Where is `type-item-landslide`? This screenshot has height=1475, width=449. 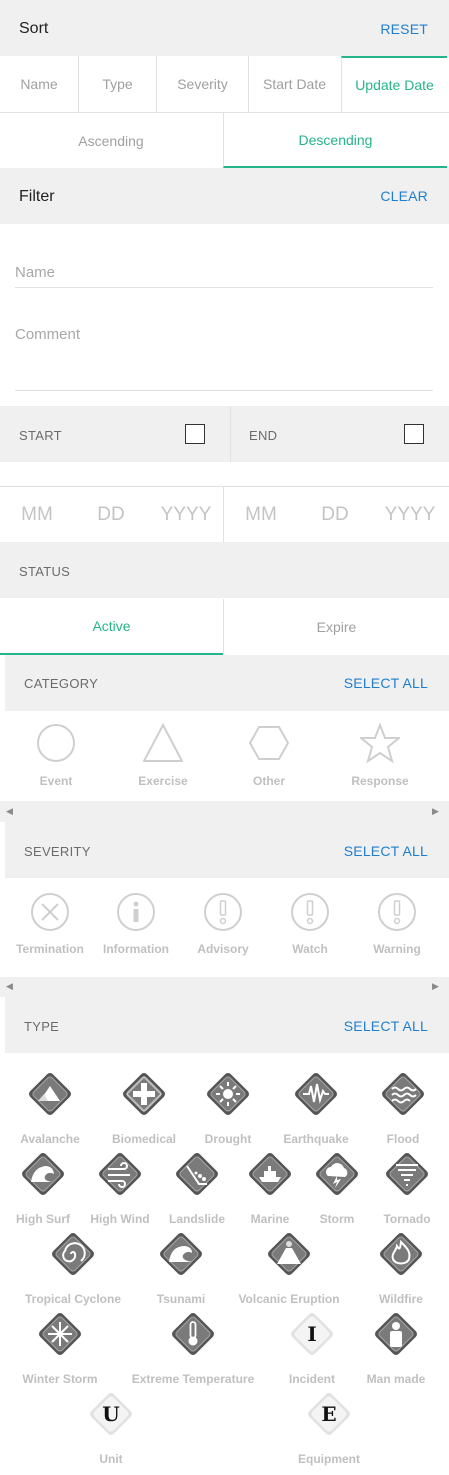
type-item-landslide is located at coordinates (197, 1183).